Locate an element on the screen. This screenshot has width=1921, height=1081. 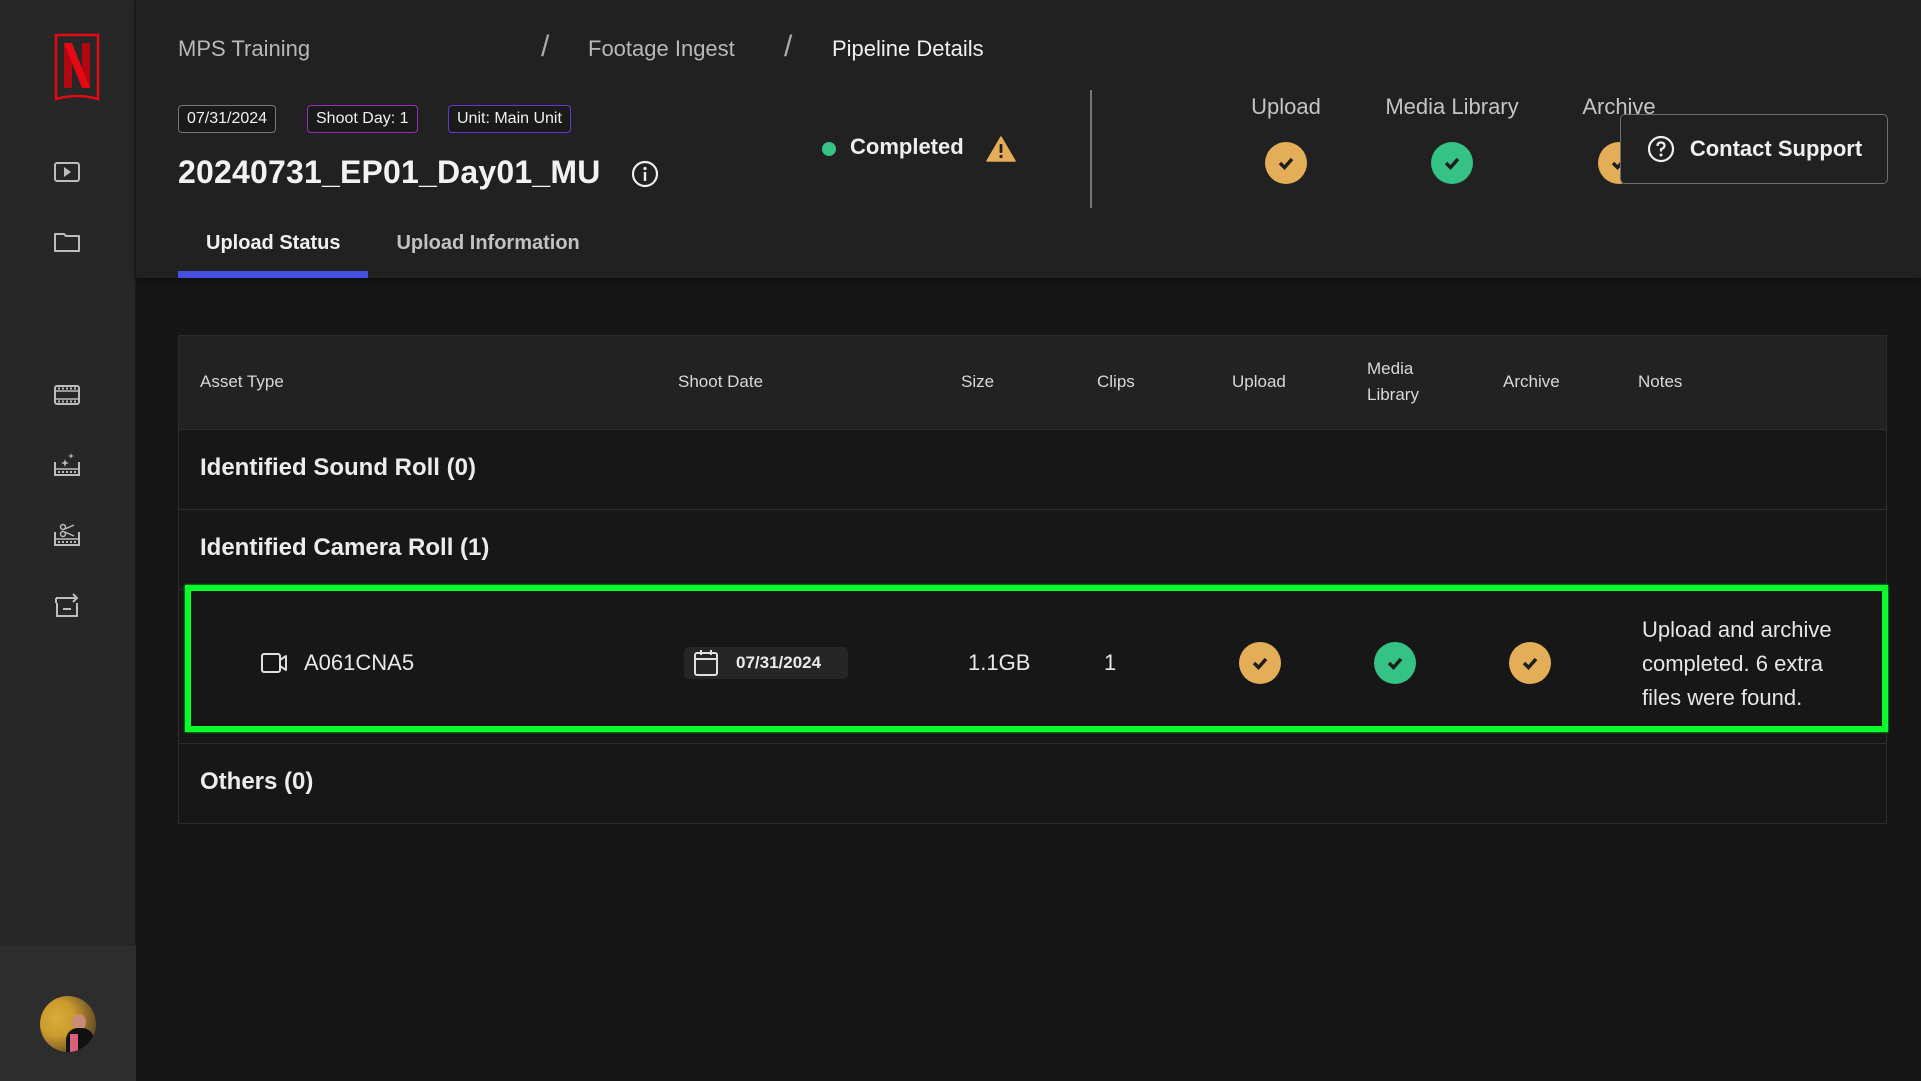
netflix-logo is located at coordinates (77, 67).